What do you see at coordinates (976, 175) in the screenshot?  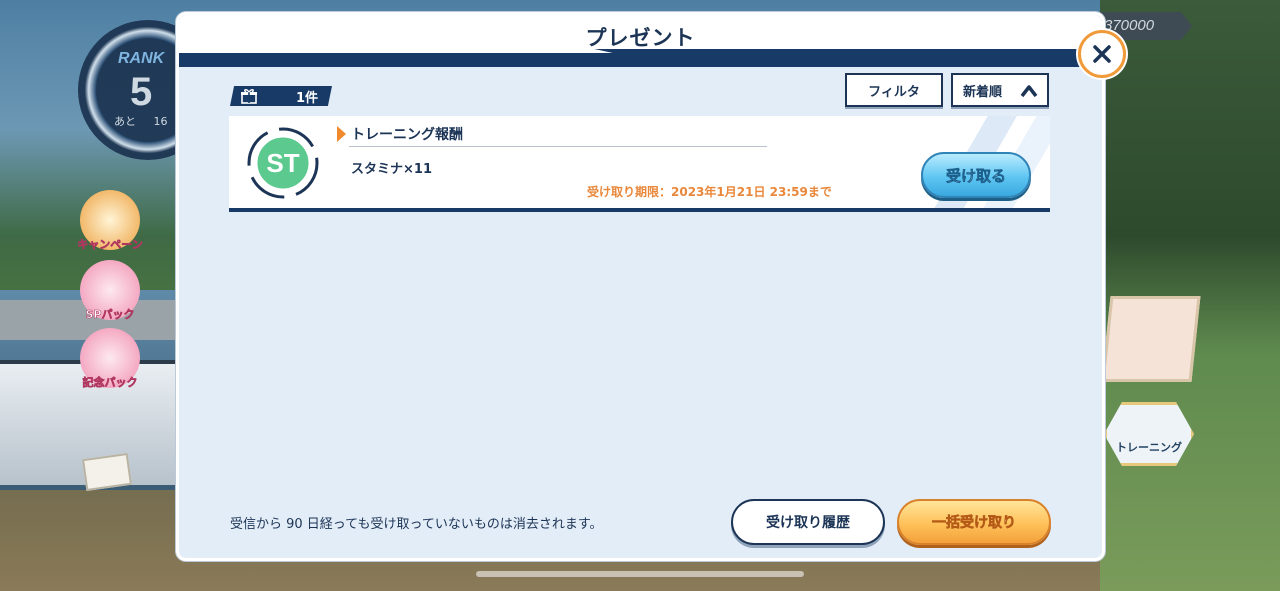 I see `receive-button: 受け取る` at bounding box center [976, 175].